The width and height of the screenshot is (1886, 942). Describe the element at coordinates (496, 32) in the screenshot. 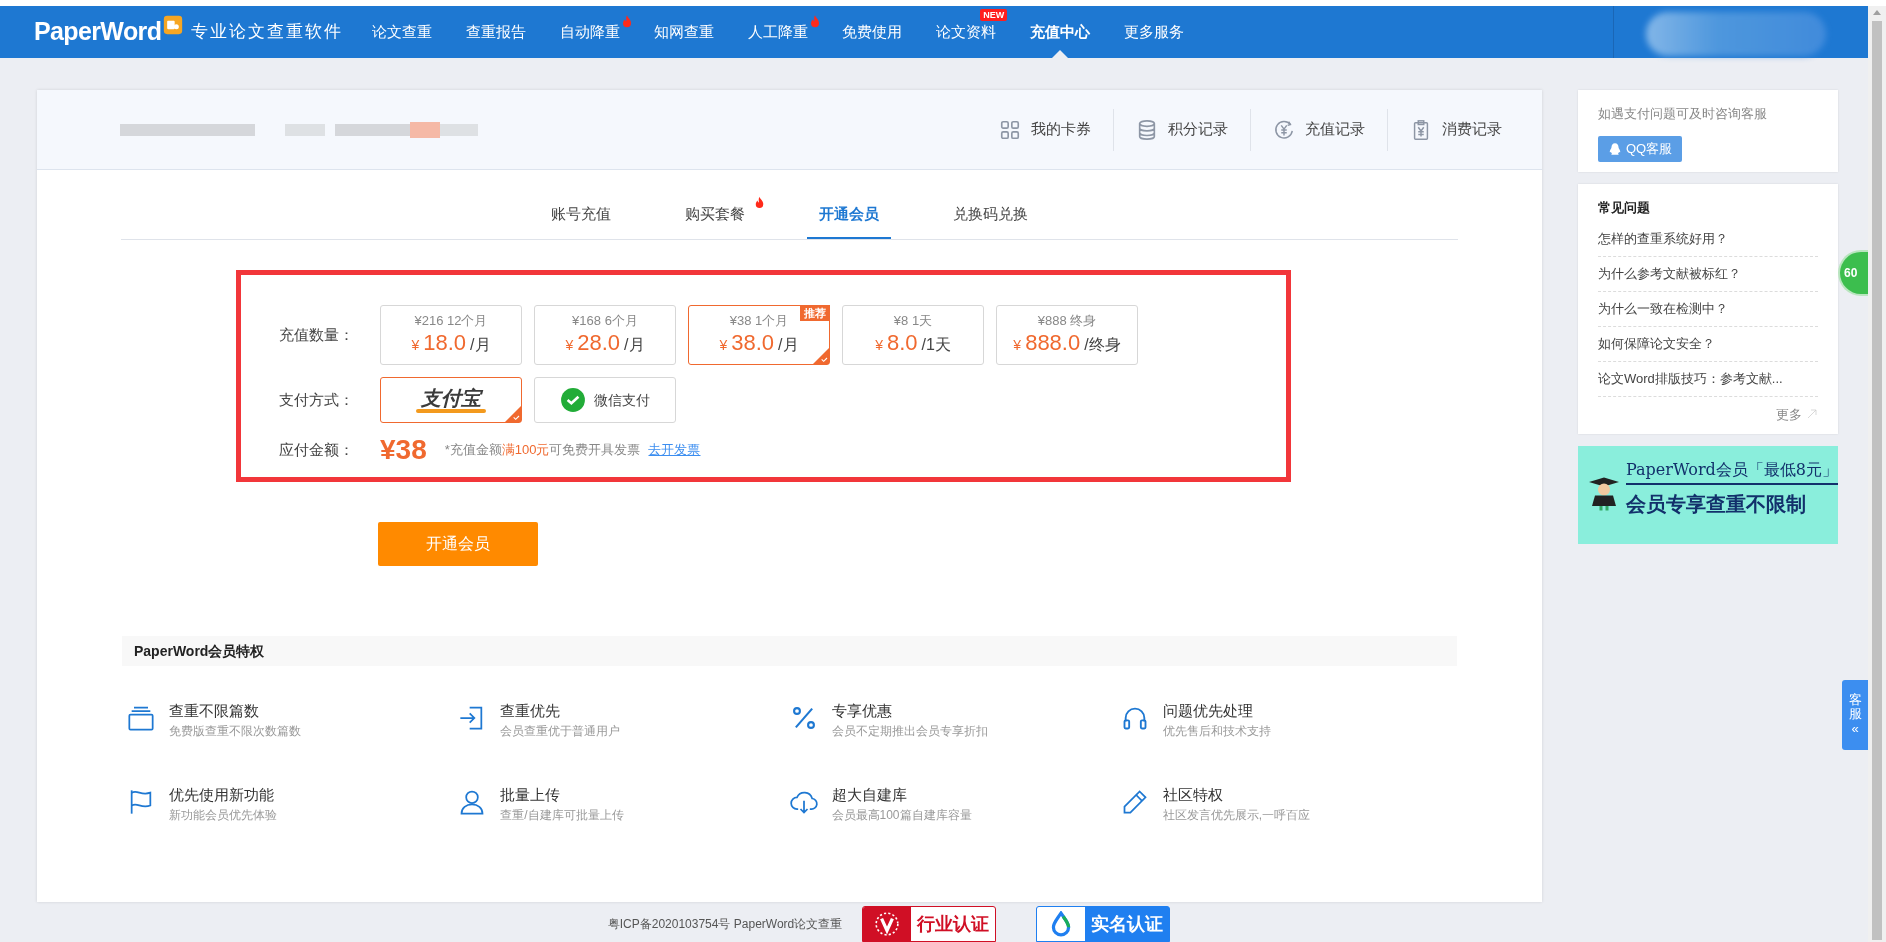

I see `nav-link: 查重报告` at that location.